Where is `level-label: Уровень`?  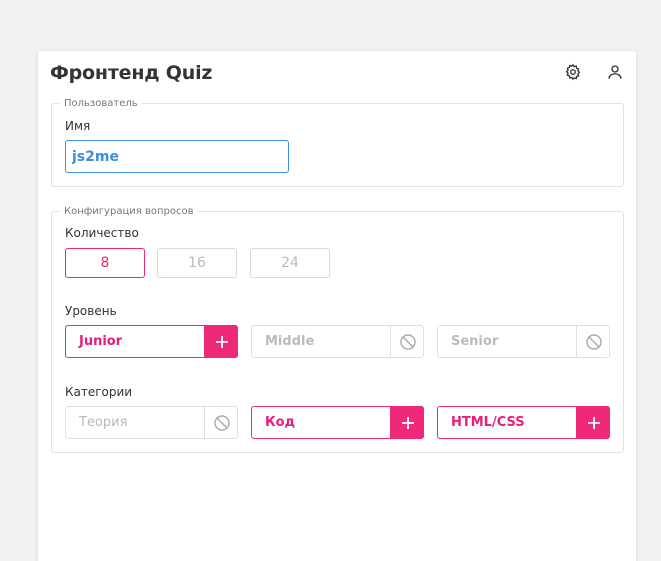 level-label: Уровень is located at coordinates (91, 311).